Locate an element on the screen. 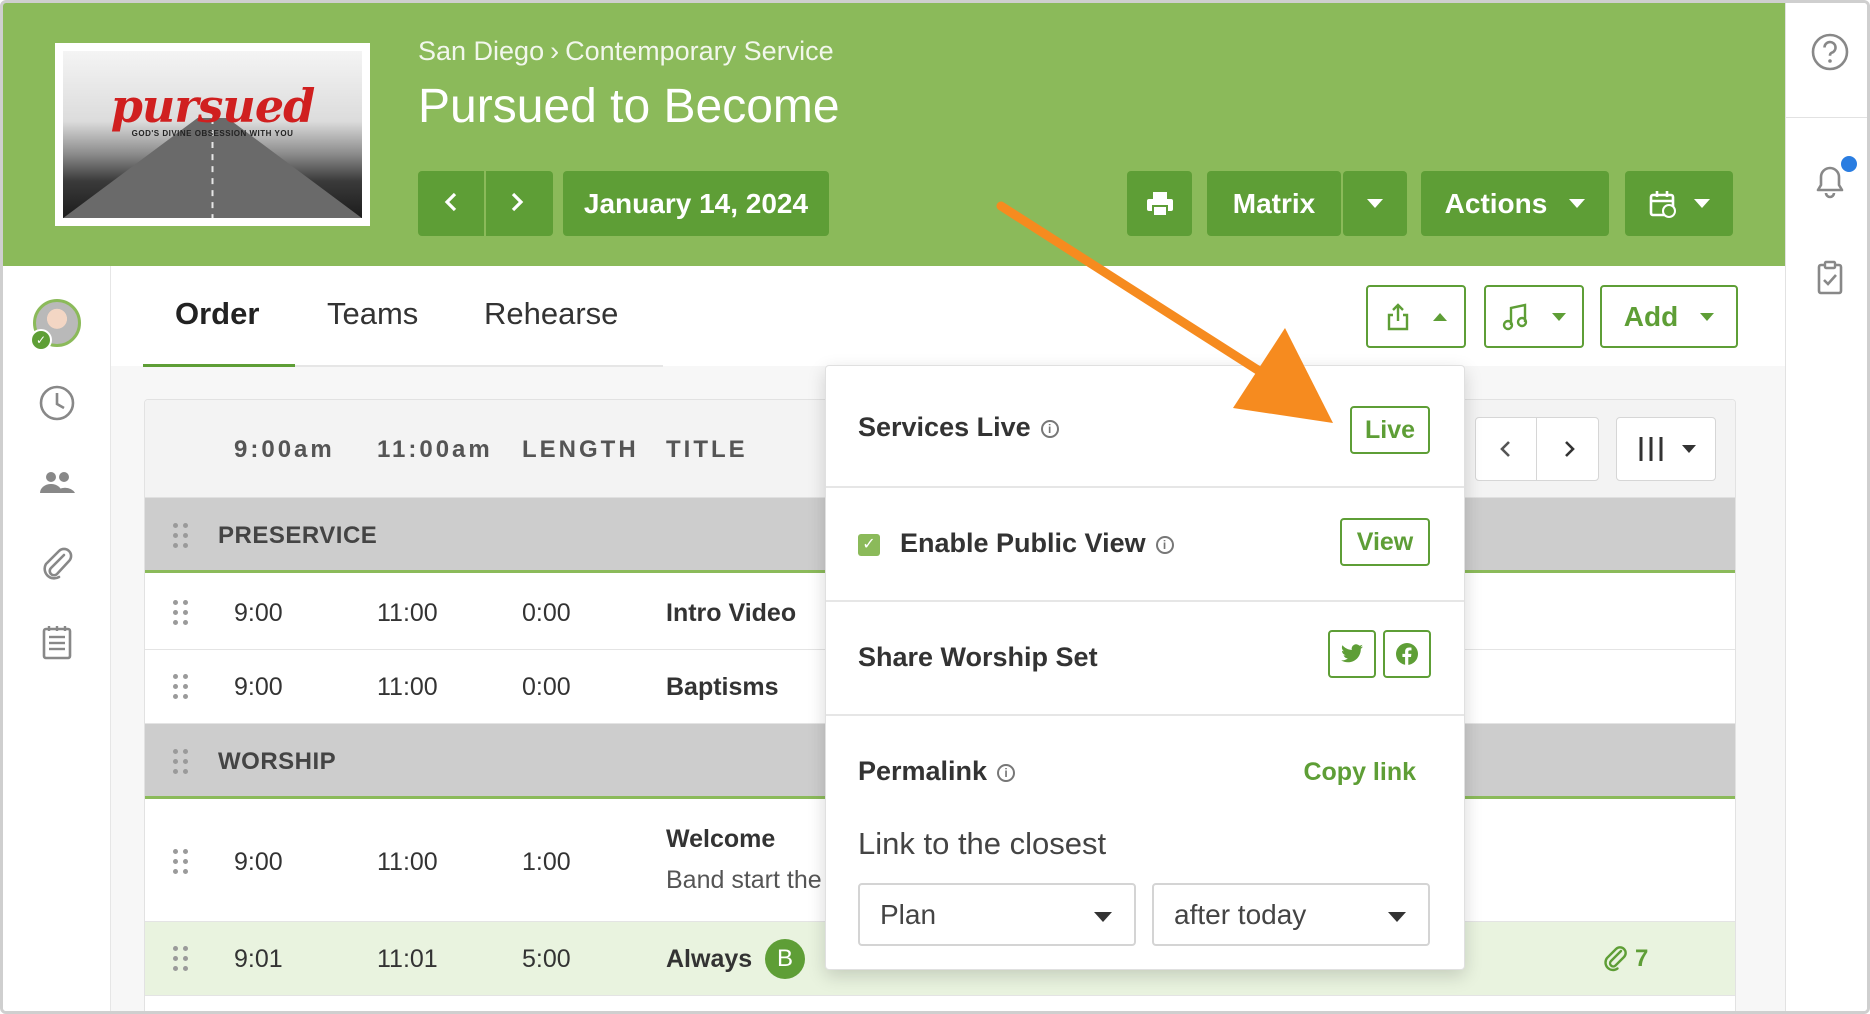 The height and width of the screenshot is (1014, 1870). row-length: 1:00 is located at coordinates (546, 862).